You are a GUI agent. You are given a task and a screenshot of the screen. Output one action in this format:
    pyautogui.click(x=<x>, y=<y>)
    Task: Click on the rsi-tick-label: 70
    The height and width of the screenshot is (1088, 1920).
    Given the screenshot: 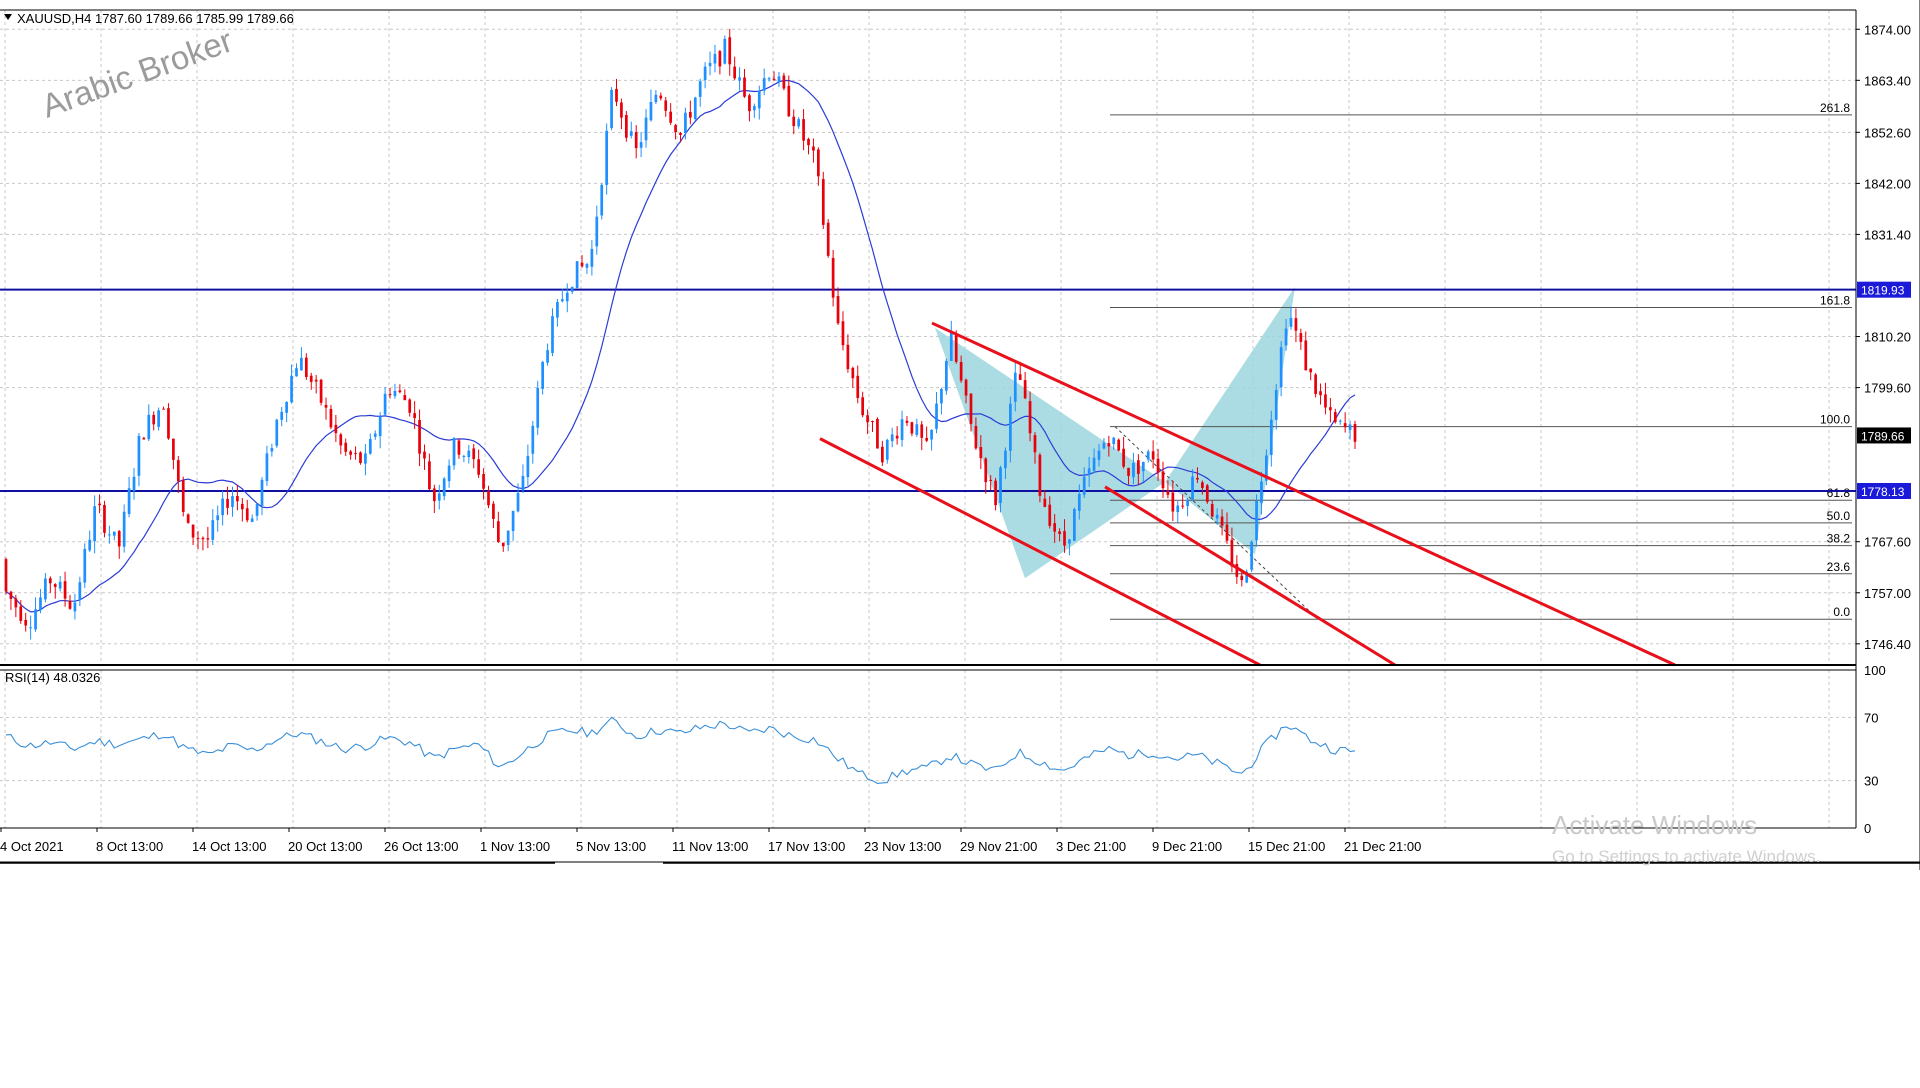 What is the action you would take?
    pyautogui.click(x=1871, y=717)
    